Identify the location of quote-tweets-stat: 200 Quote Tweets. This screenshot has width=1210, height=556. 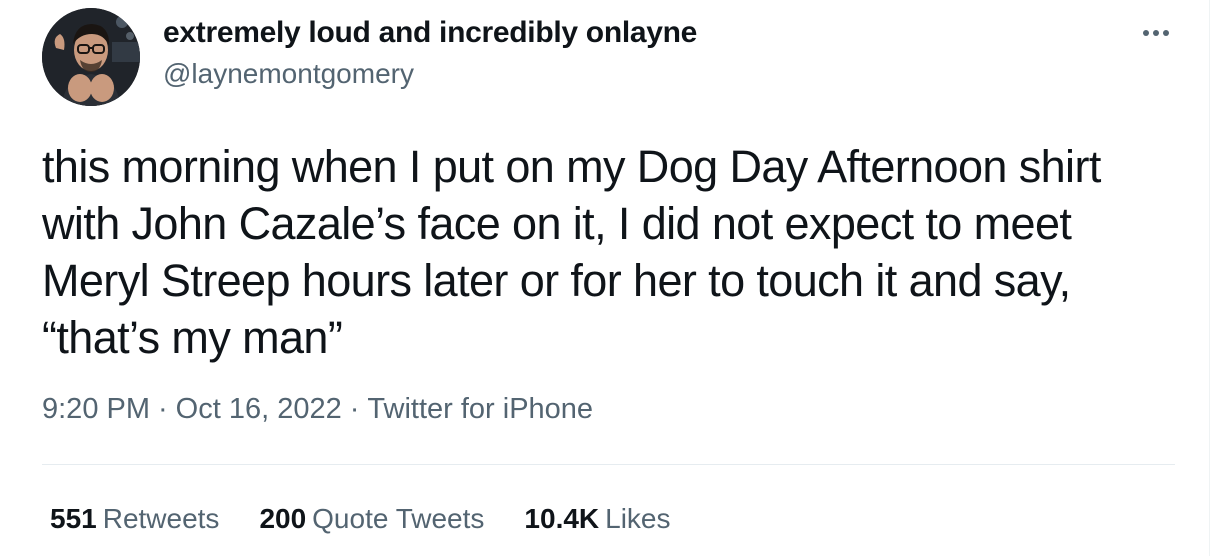
(371, 519).